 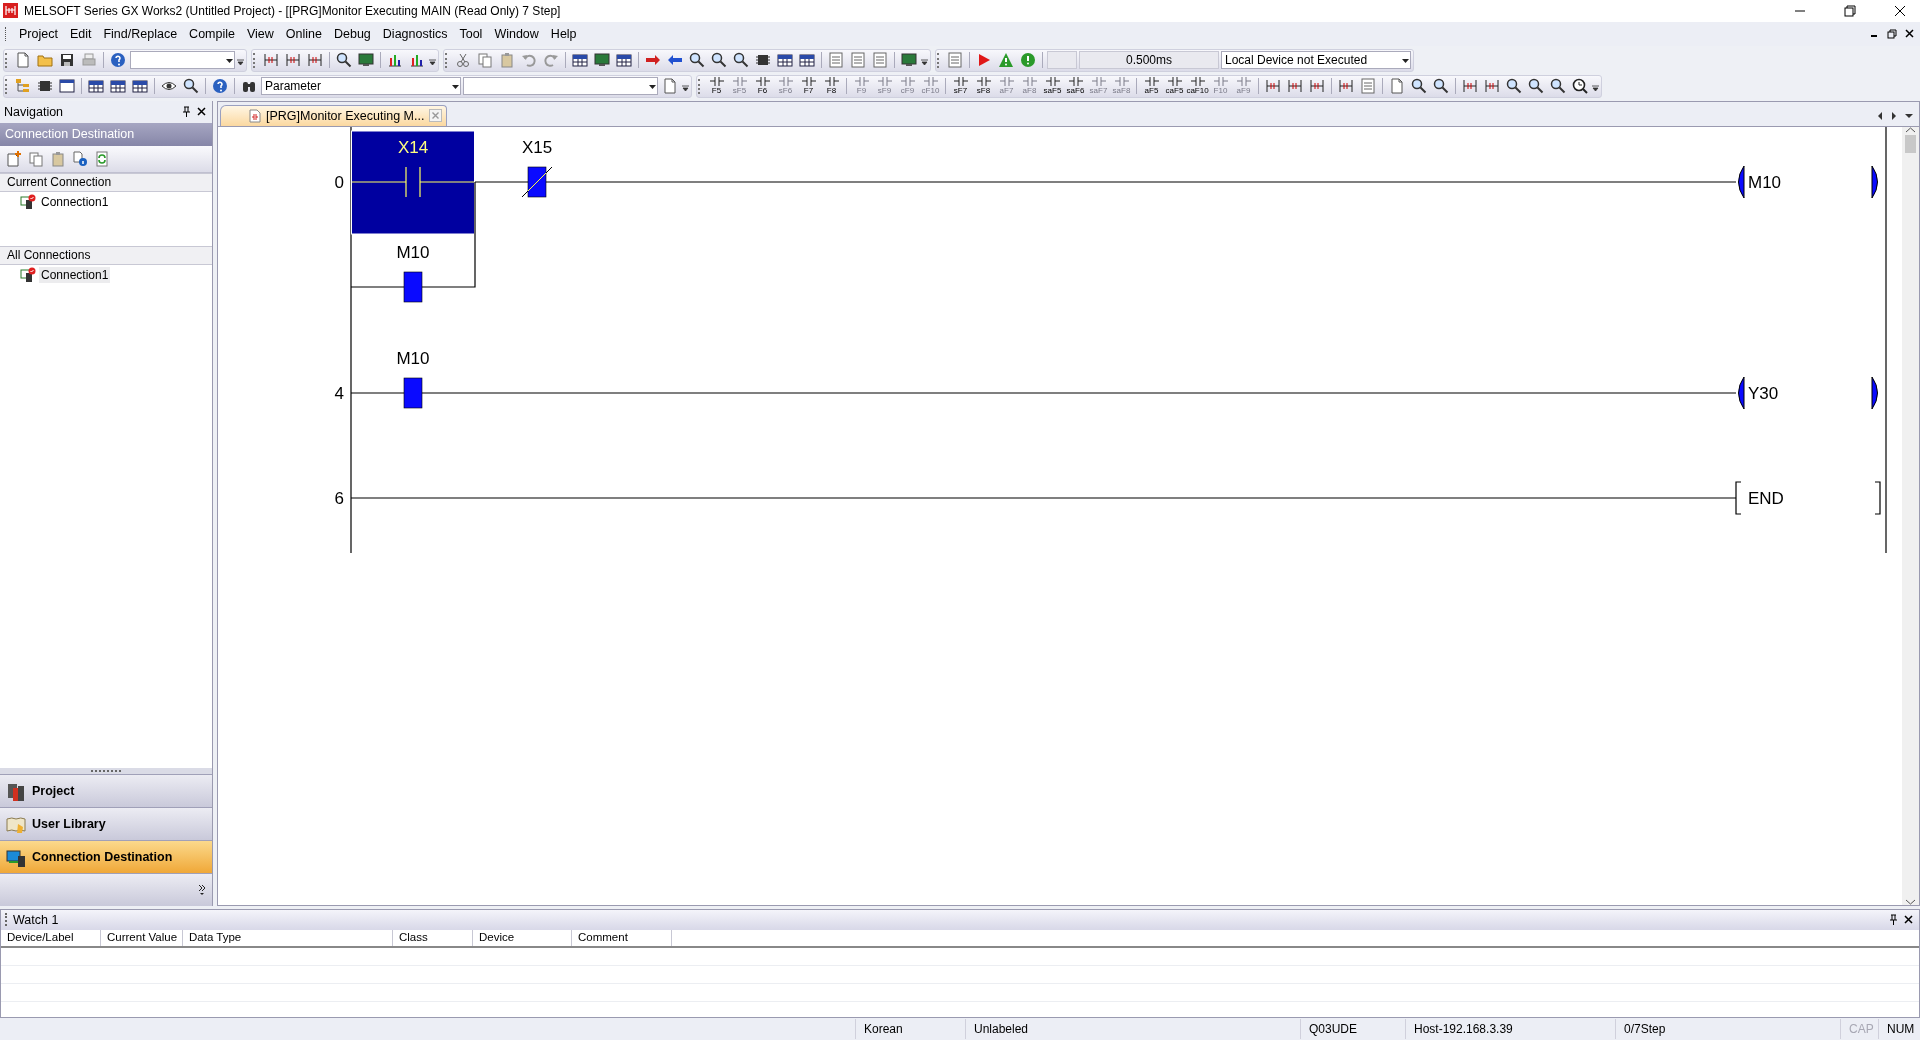 I want to click on menu-item: Project, so click(x=38, y=33).